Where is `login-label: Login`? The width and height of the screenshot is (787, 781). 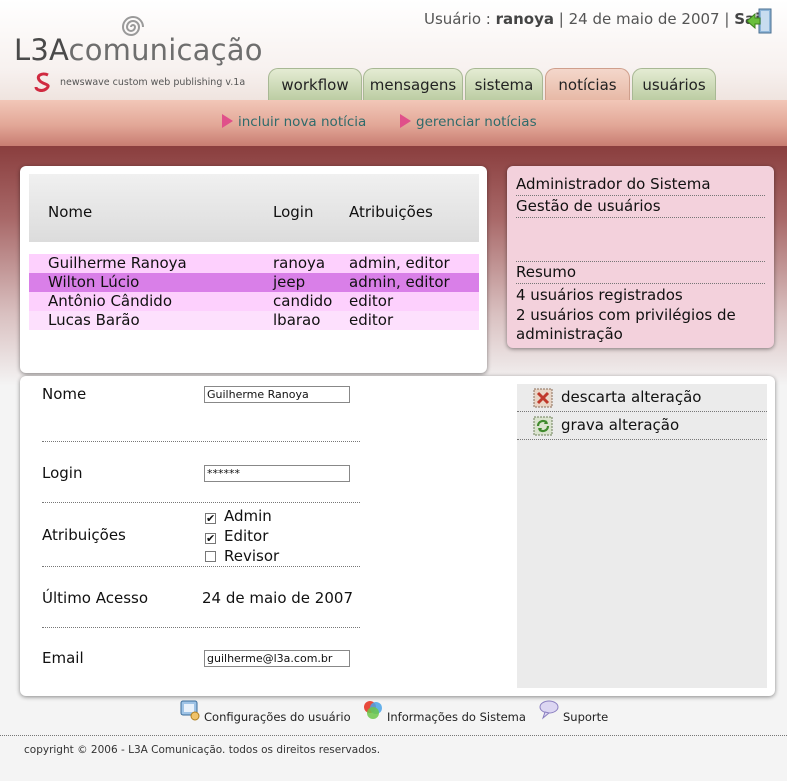
login-label: Login is located at coordinates (62, 473).